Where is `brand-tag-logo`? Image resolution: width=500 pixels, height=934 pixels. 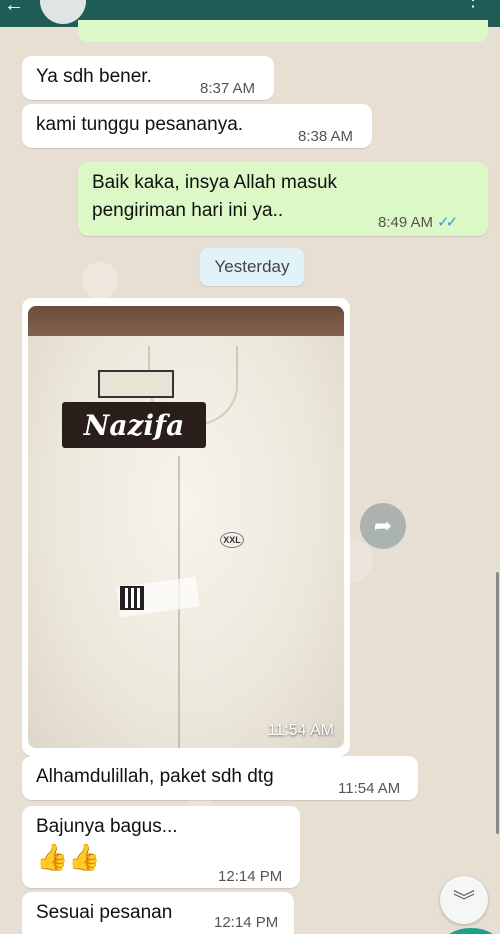 brand-tag-logo is located at coordinates (136, 384).